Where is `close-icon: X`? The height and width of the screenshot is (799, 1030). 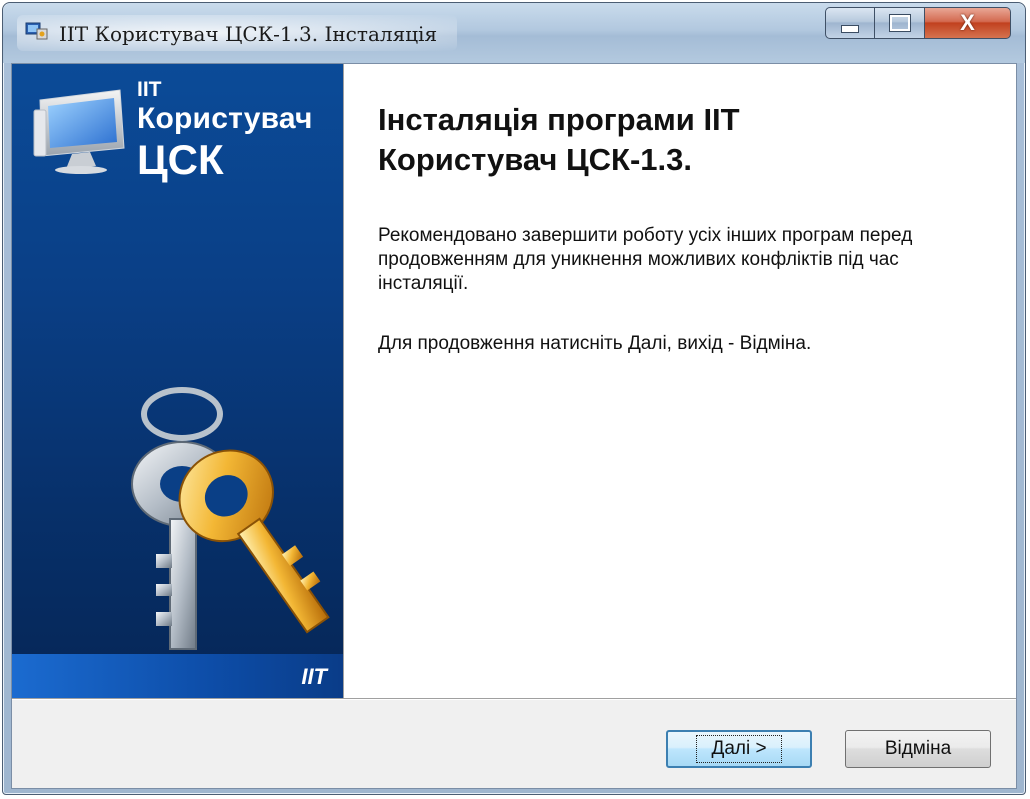
close-icon: X is located at coordinates (967, 22).